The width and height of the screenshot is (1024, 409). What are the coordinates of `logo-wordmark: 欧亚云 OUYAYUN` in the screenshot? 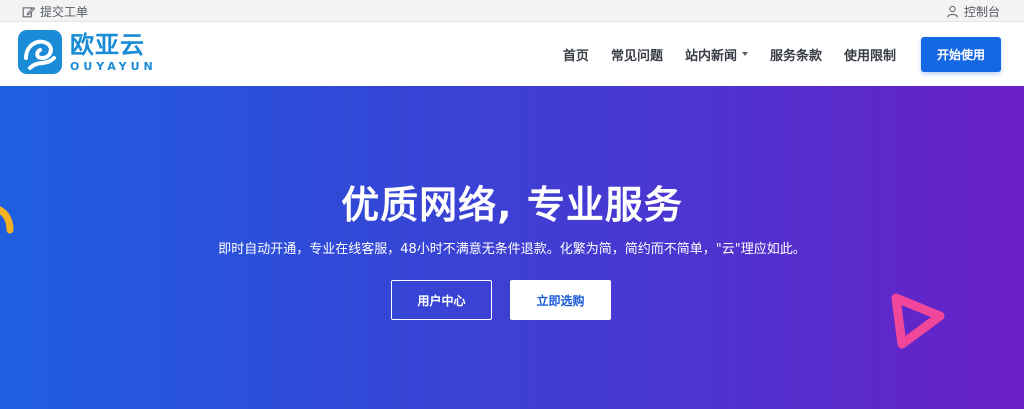 It's located at (113, 52).